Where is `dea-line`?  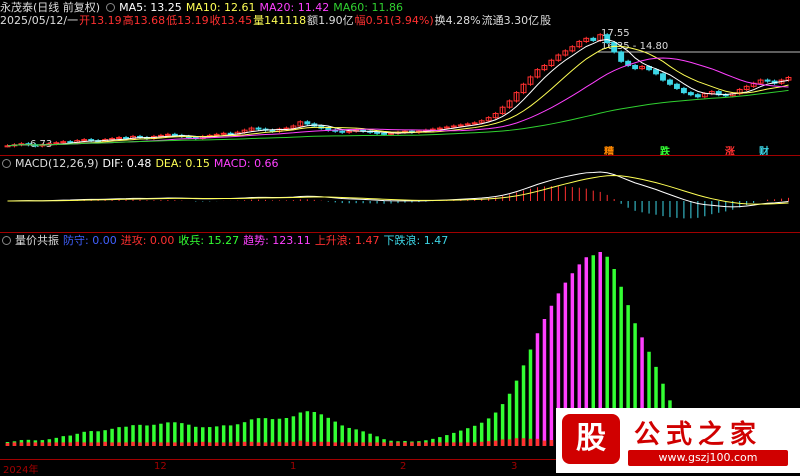
dea-line is located at coordinates (398, 190).